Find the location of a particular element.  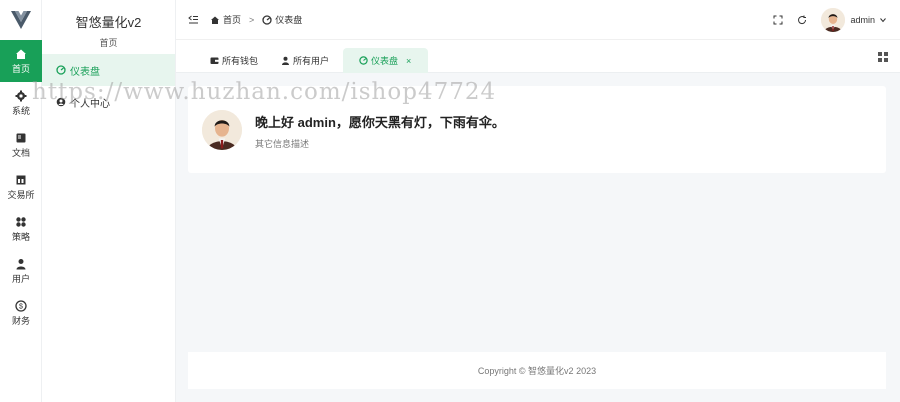

rail-item-docs: 文档 is located at coordinates (21, 145).